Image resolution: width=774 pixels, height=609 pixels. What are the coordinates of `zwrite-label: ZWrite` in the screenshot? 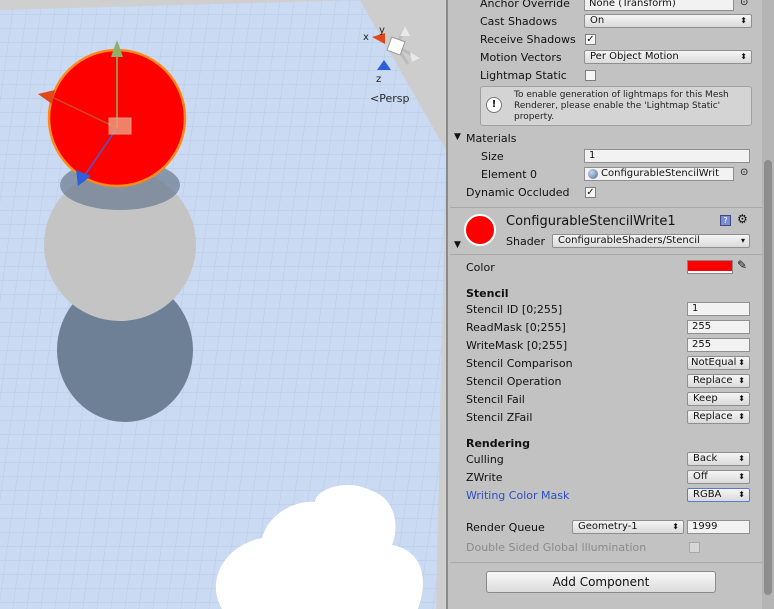 It's located at (484, 477).